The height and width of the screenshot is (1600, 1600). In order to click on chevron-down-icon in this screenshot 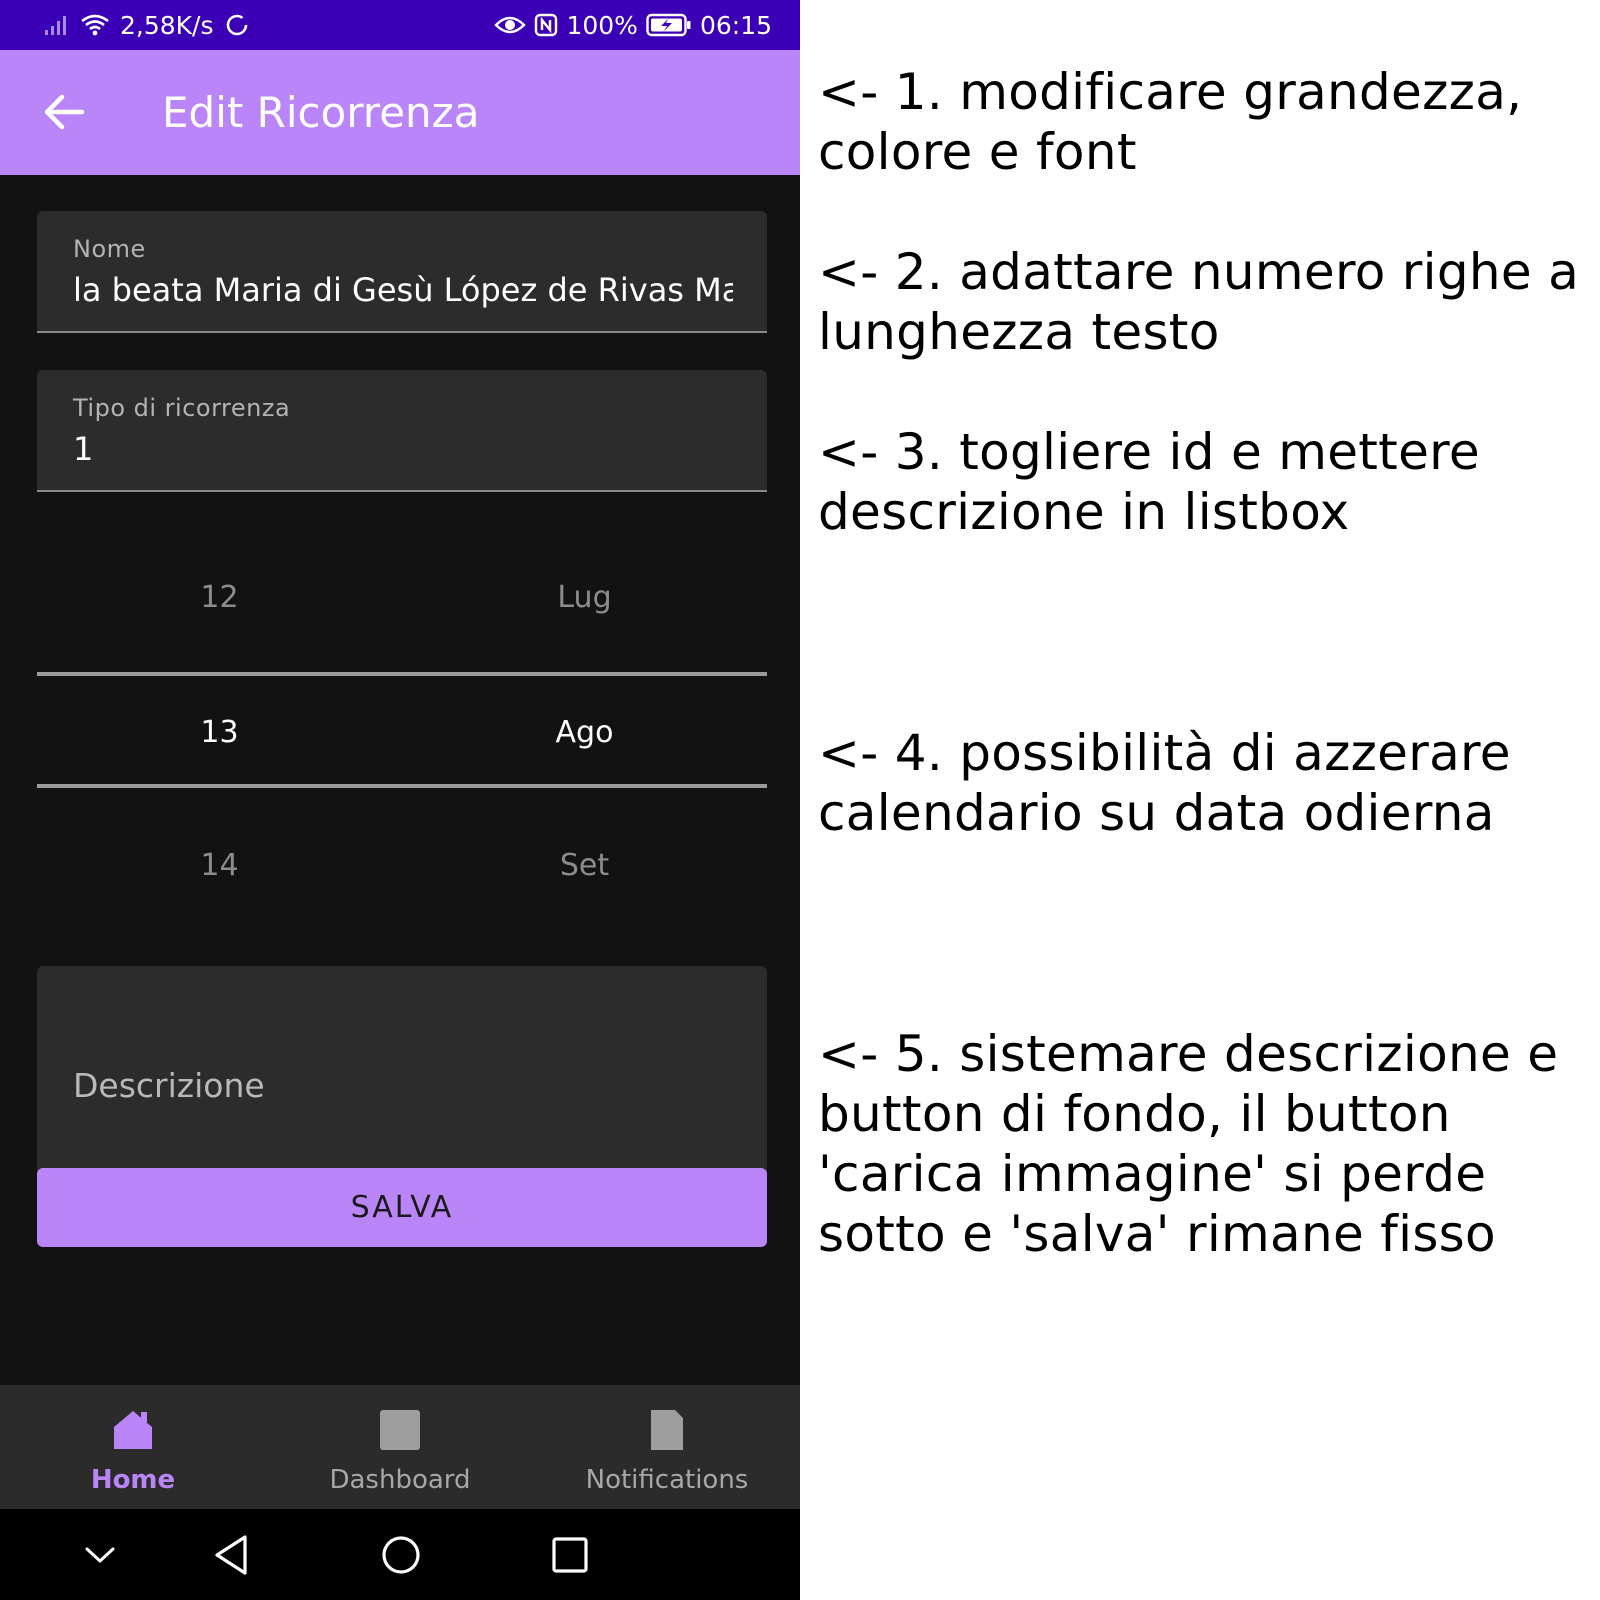, I will do `click(100, 1555)`.